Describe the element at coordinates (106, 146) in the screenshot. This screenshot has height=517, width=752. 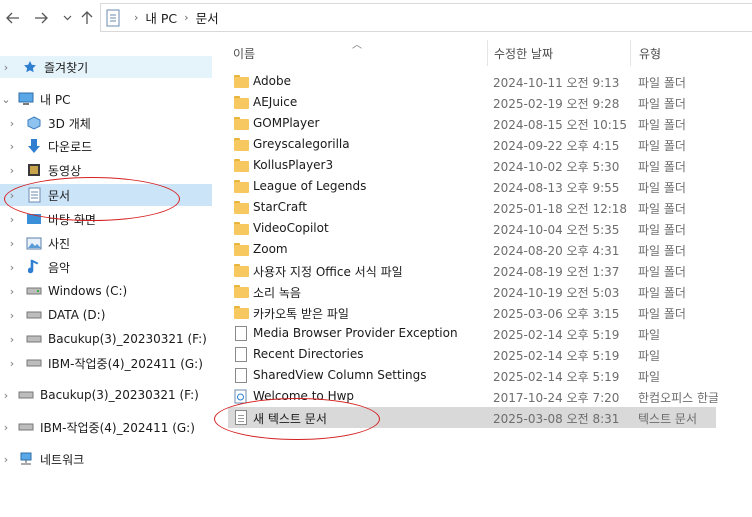
I see `nav-item-downloads: › 다운로드` at that location.